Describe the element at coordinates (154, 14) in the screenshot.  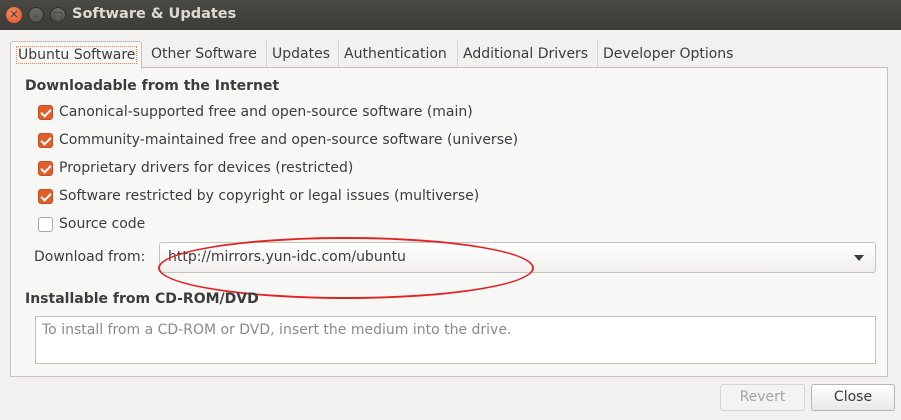
I see `window-title: Software & Updates` at that location.